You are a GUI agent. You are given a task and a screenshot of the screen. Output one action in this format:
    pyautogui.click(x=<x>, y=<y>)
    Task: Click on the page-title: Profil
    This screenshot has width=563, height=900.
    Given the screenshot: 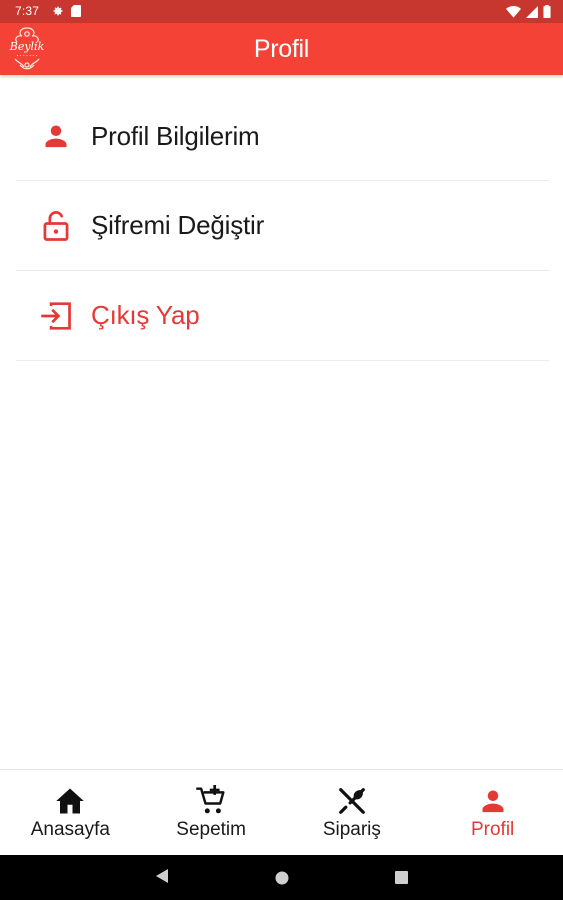 What is the action you would take?
    pyautogui.click(x=281, y=49)
    